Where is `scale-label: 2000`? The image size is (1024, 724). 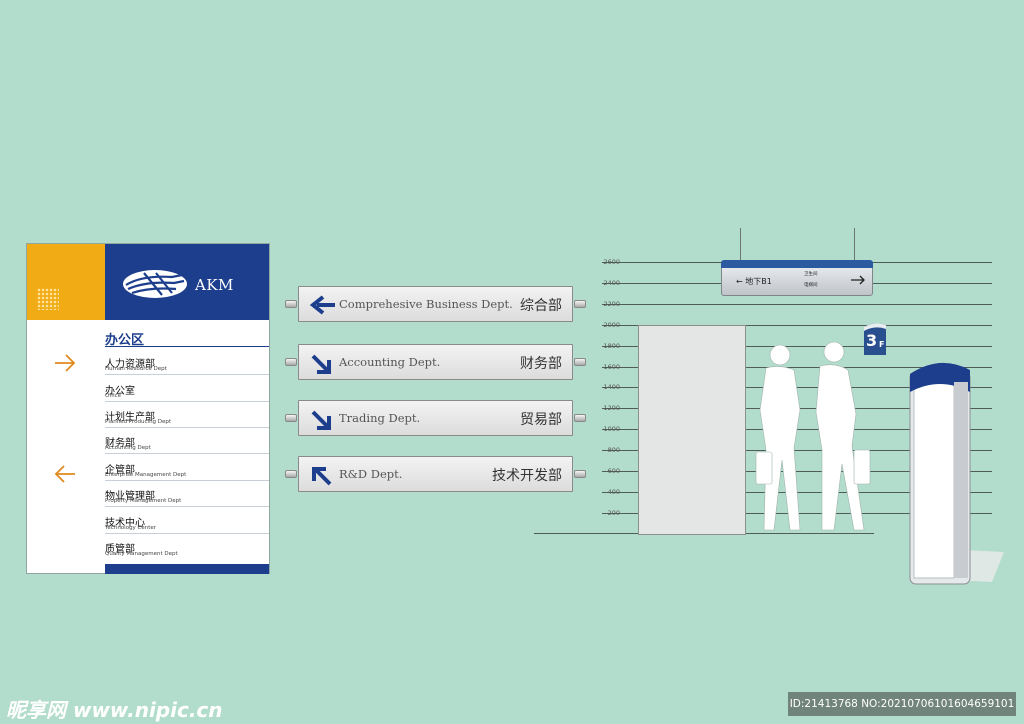
scale-label: 2000 is located at coordinates (611, 325).